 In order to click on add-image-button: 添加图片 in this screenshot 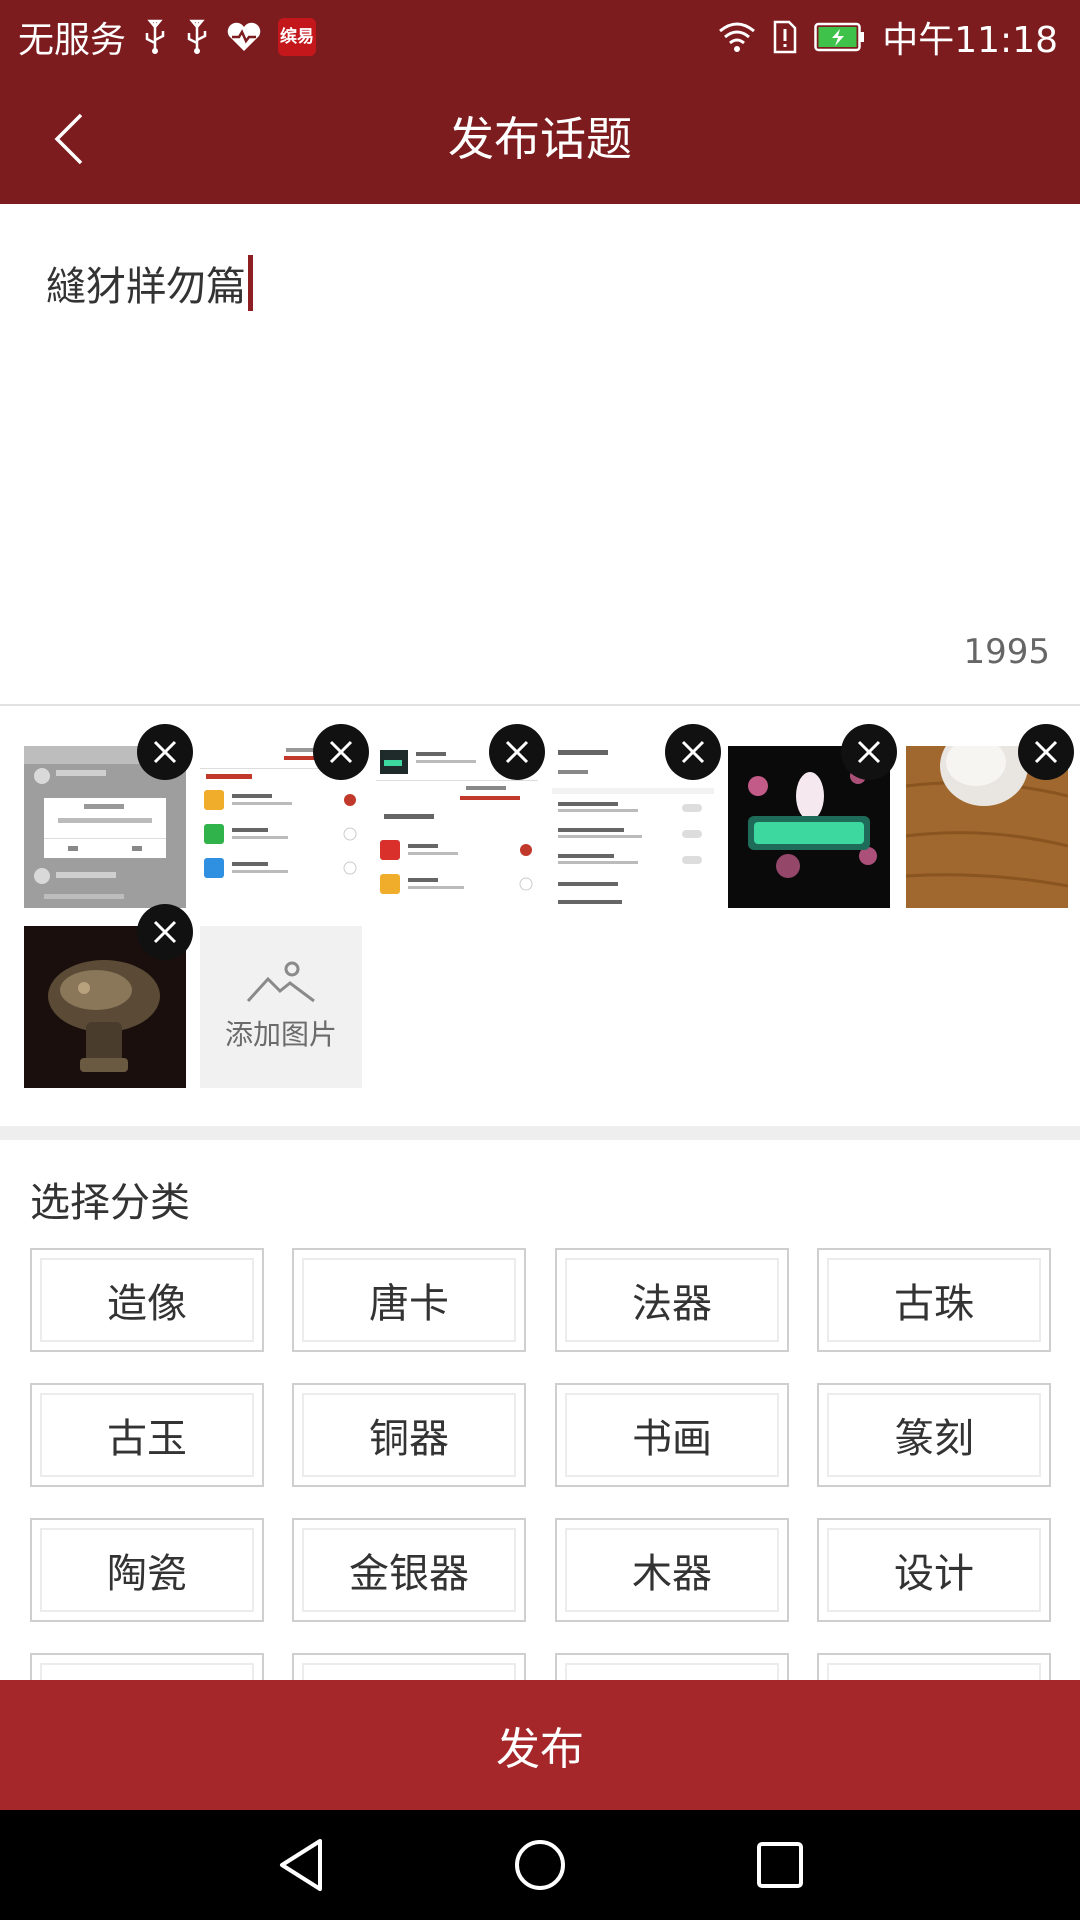, I will do `click(281, 1007)`.